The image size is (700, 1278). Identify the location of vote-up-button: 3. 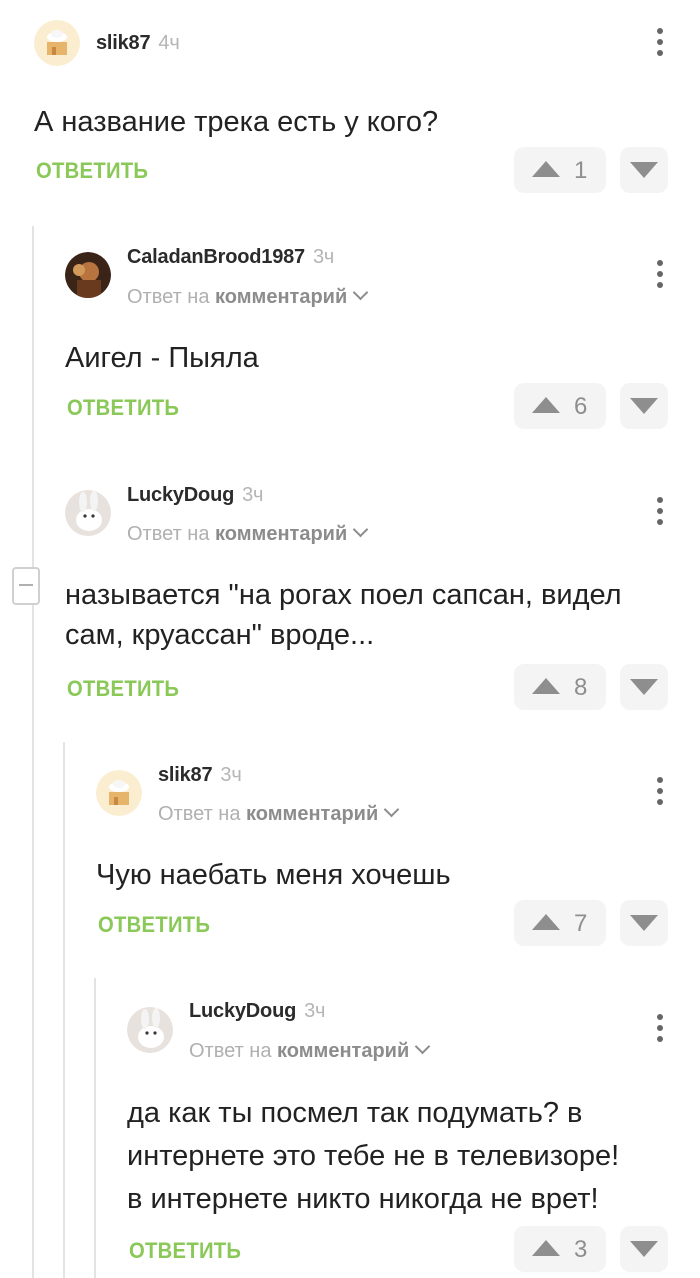
(560, 1249).